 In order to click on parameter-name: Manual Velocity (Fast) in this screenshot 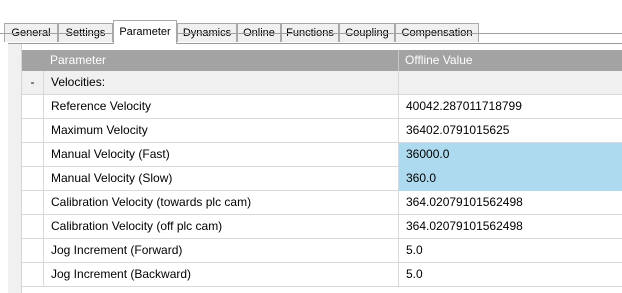, I will do `click(221, 155)`.